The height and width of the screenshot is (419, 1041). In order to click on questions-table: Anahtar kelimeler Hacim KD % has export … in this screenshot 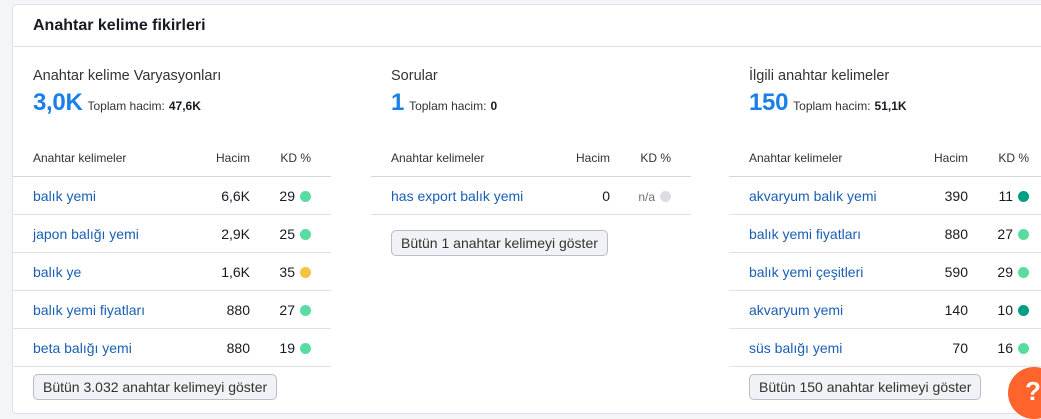, I will do `click(531, 177)`.